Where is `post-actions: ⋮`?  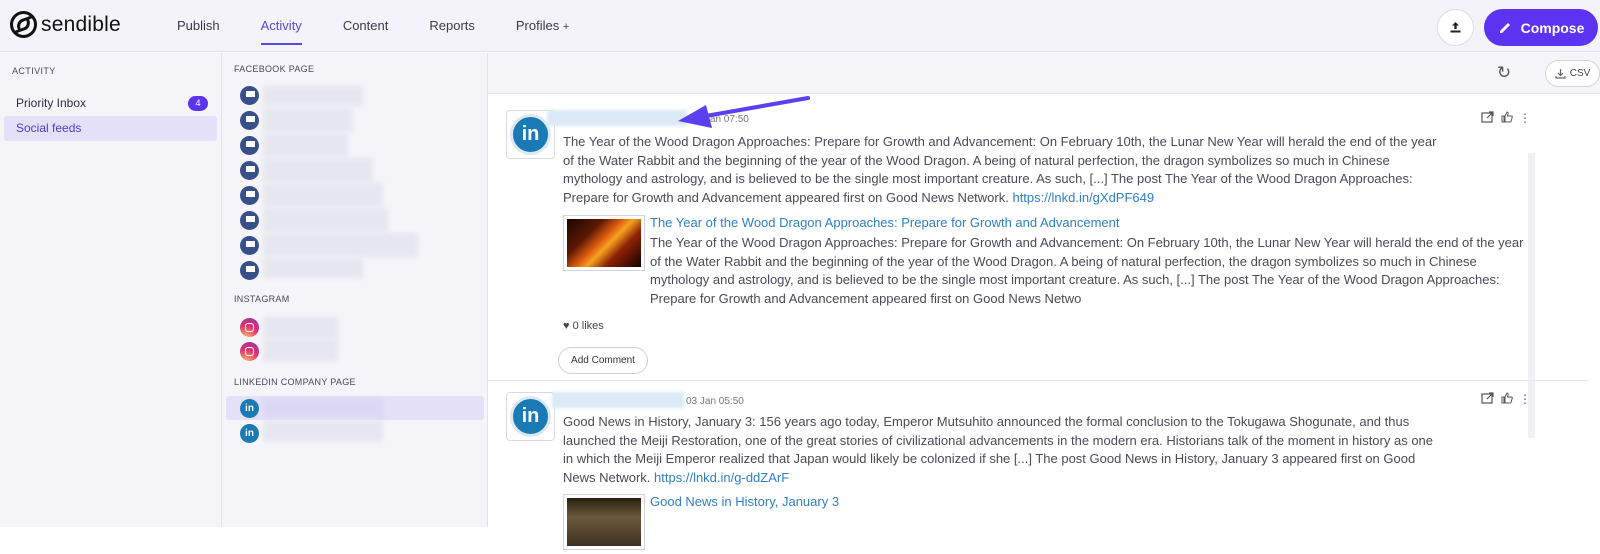 post-actions: ⋮ is located at coordinates (1506, 399).